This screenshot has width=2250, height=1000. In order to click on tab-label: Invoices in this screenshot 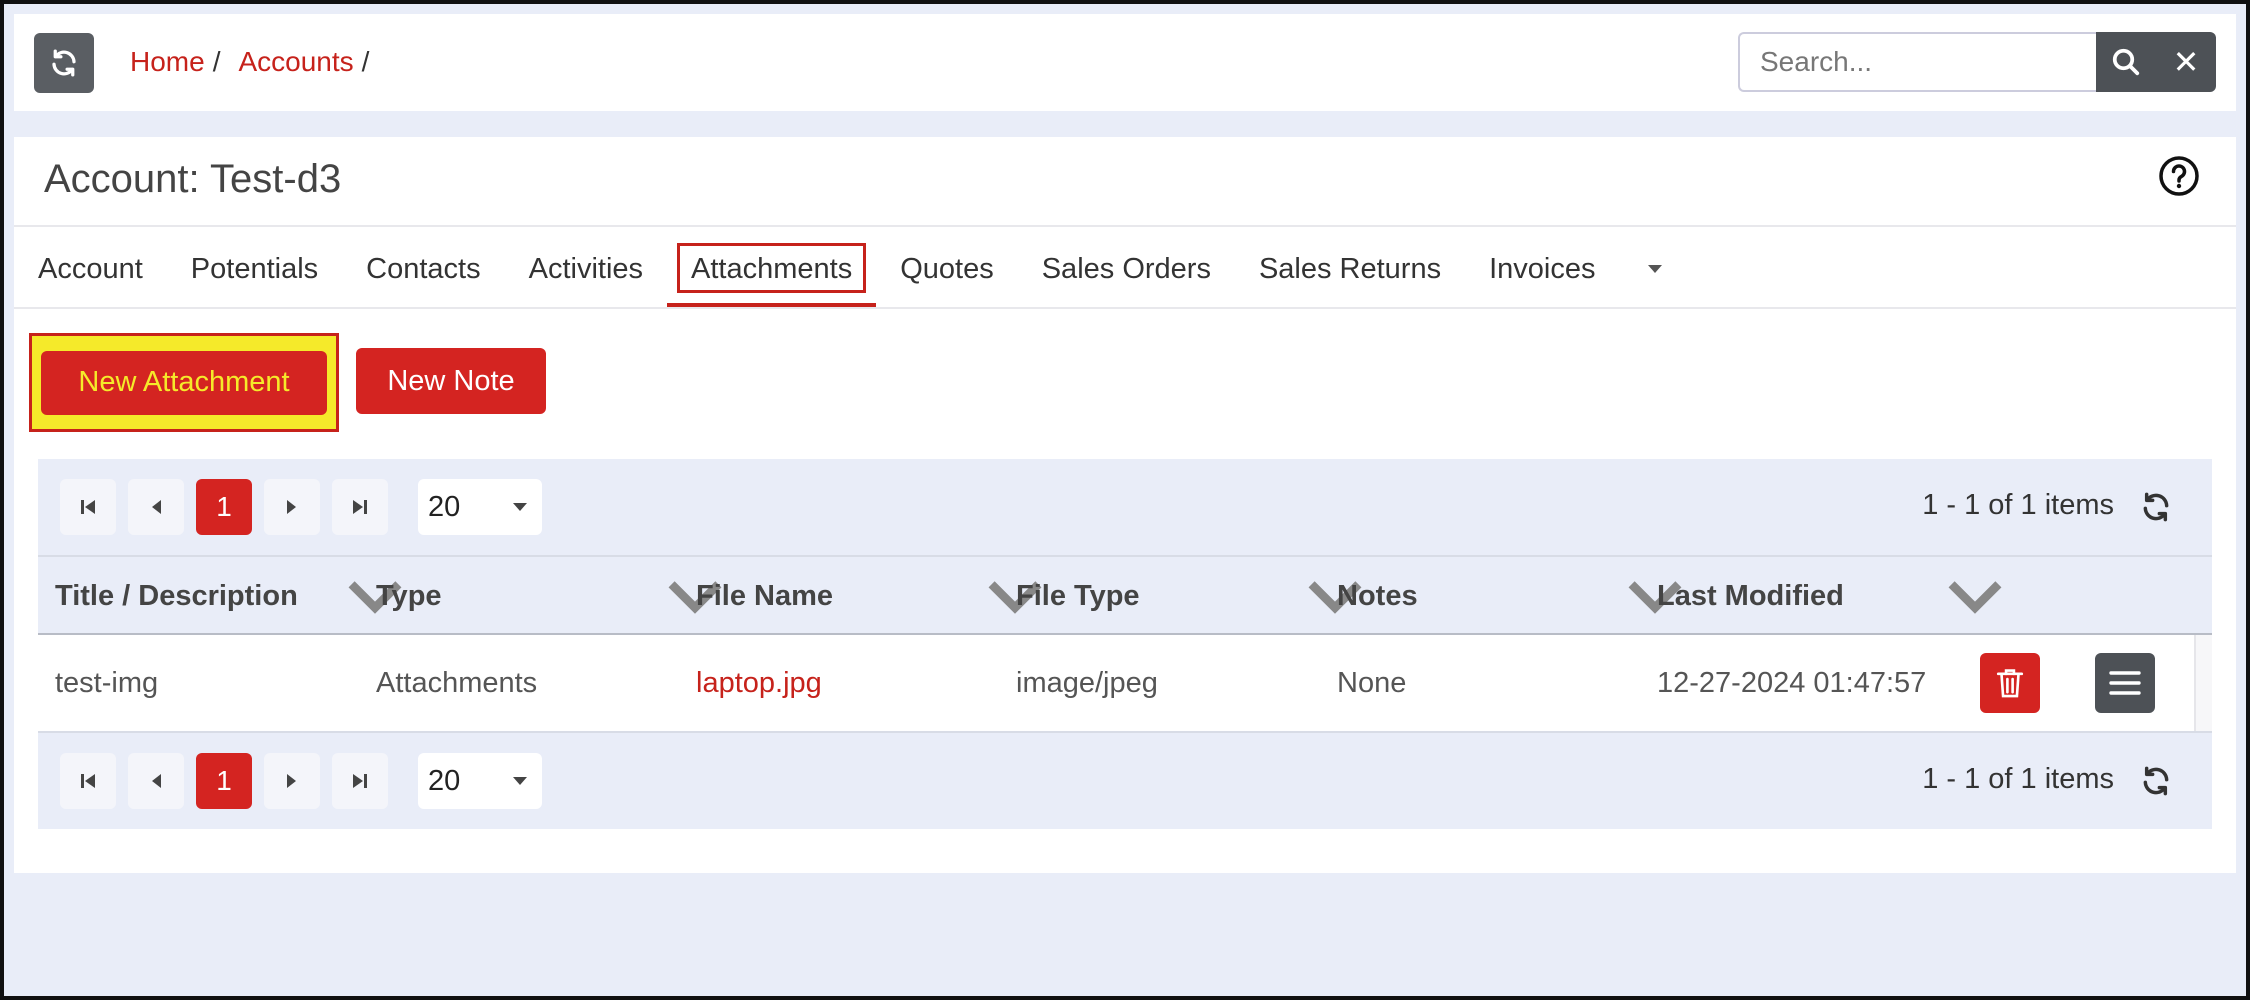, I will do `click(1542, 268)`.